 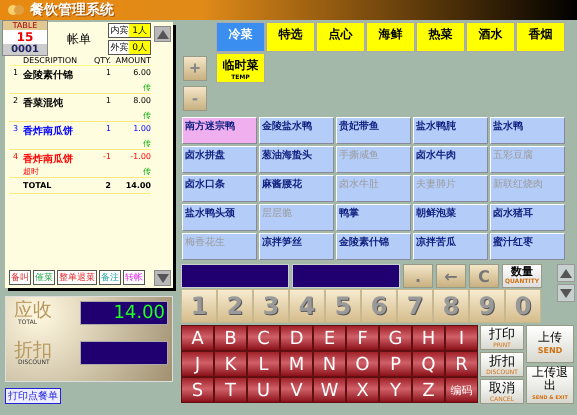 I want to click on letter-key: L, so click(x=263, y=364).